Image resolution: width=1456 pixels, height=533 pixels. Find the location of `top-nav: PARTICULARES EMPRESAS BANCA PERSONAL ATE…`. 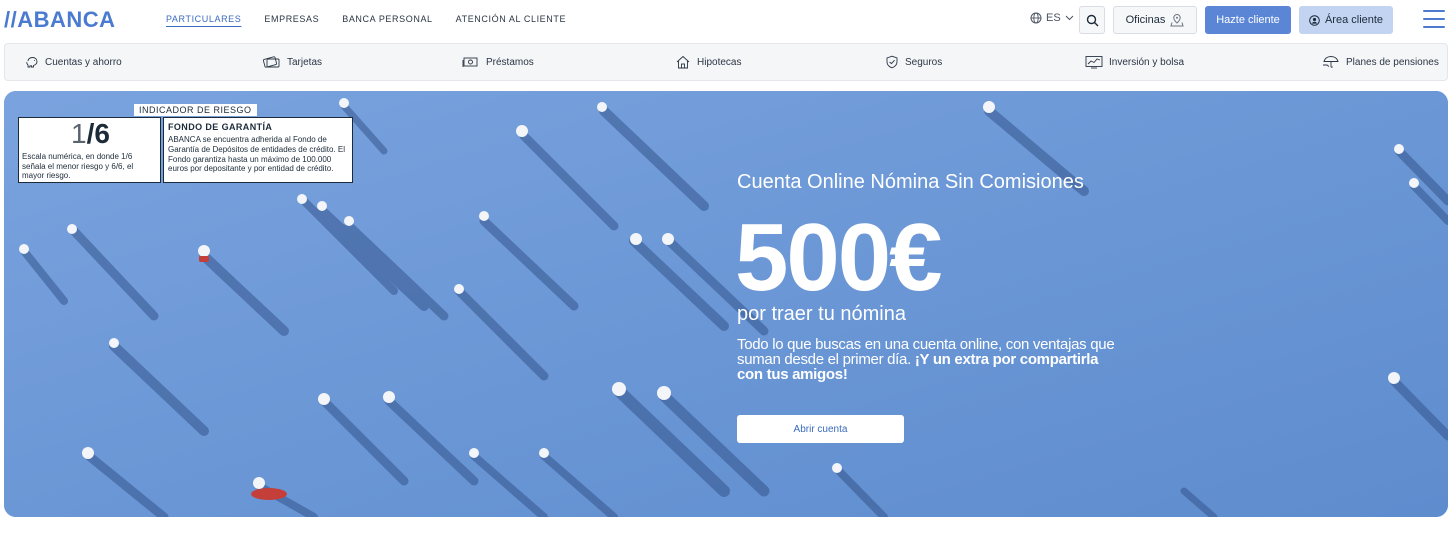

top-nav: PARTICULARES EMPRESAS BANCA PERSONAL ATE… is located at coordinates (377, 19).